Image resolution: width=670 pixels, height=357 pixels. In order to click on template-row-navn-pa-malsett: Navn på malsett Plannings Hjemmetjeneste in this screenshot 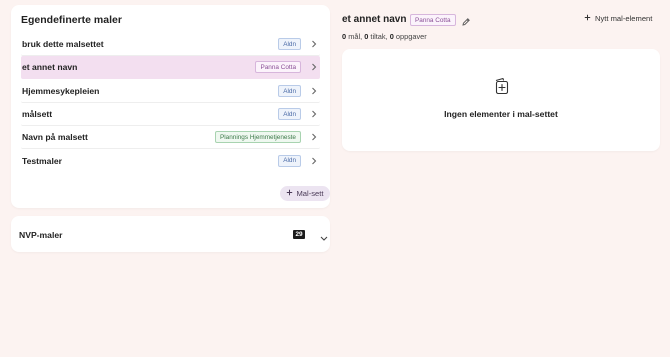, I will do `click(170, 137)`.